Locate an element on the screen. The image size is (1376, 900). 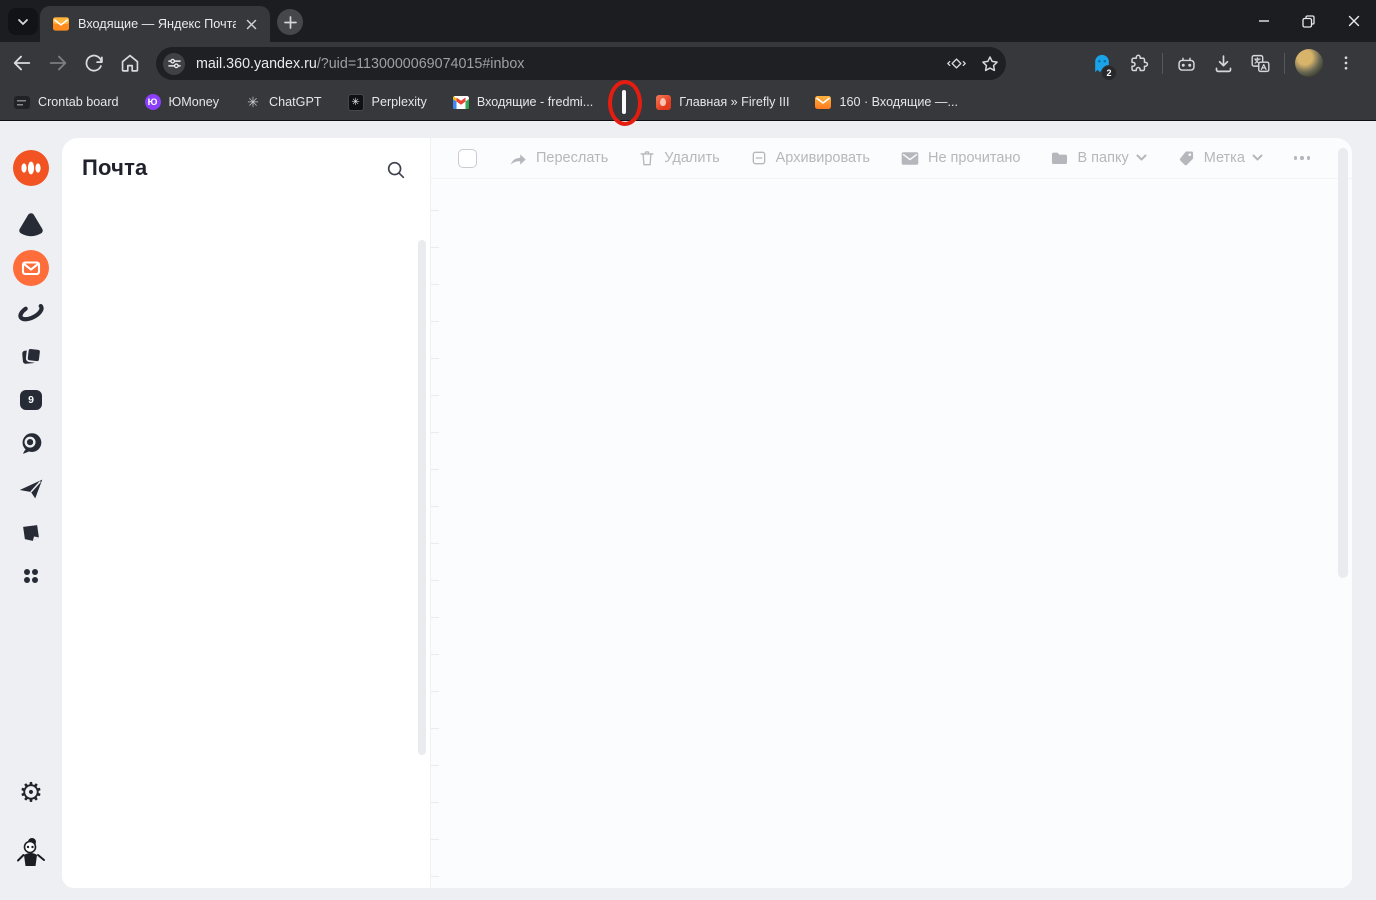
select-all-checkbox is located at coordinates (467, 158).